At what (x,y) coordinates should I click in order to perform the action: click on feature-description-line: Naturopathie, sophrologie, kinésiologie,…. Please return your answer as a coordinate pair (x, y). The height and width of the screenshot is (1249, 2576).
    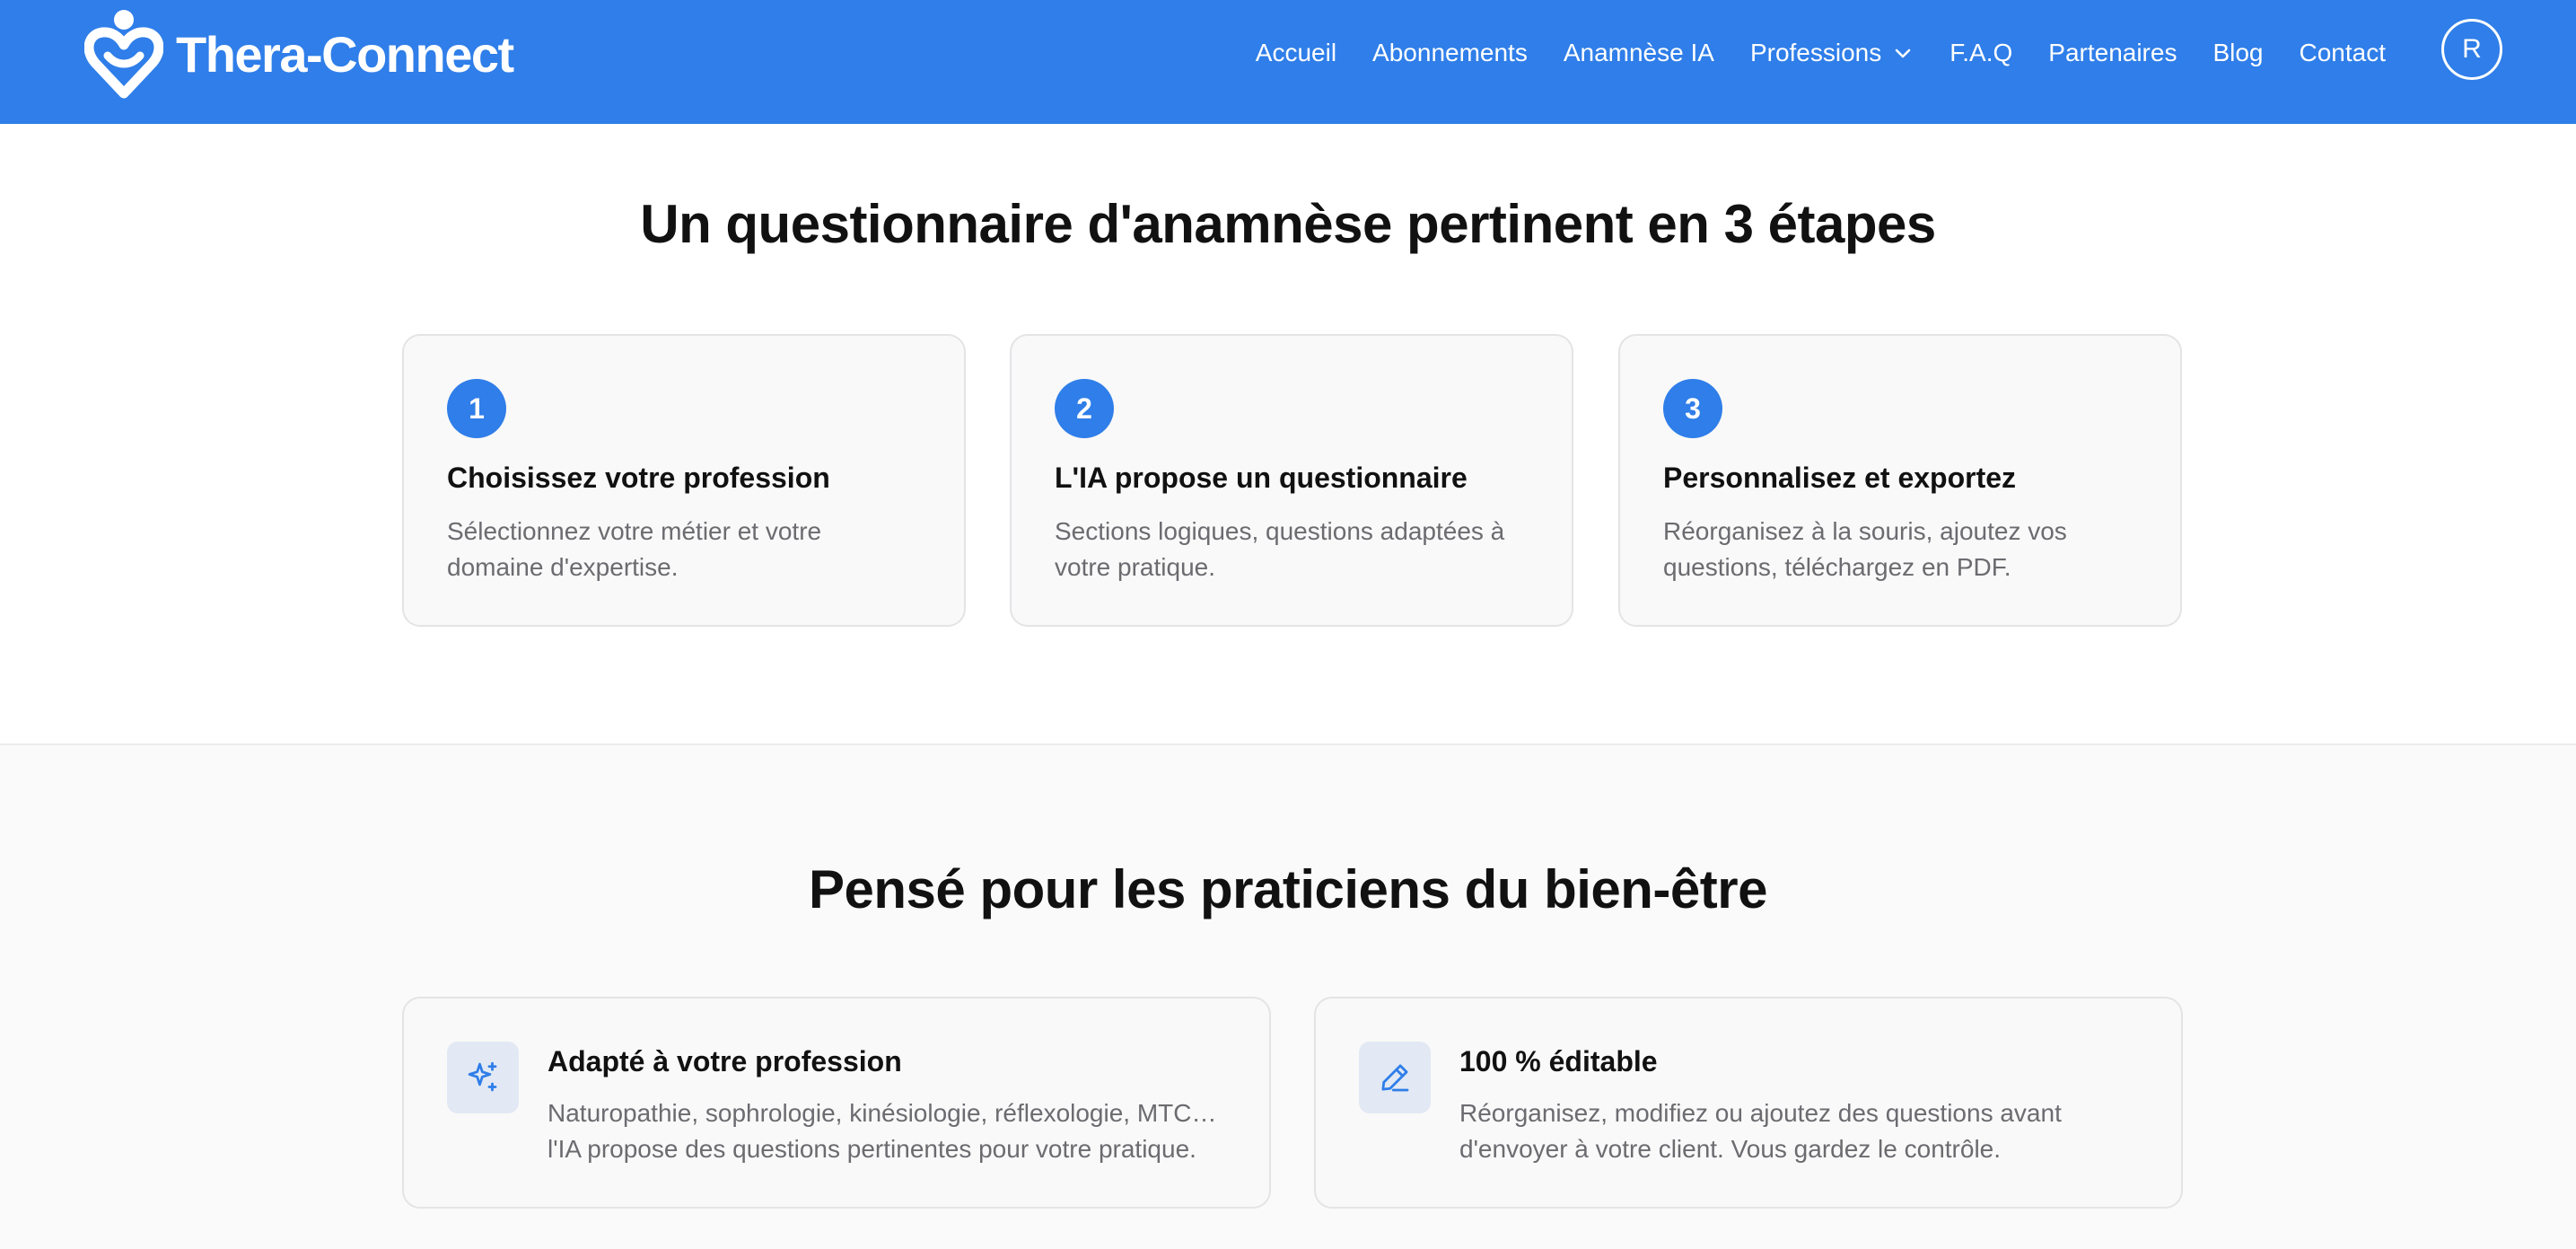
    Looking at the image, I should click on (882, 1113).